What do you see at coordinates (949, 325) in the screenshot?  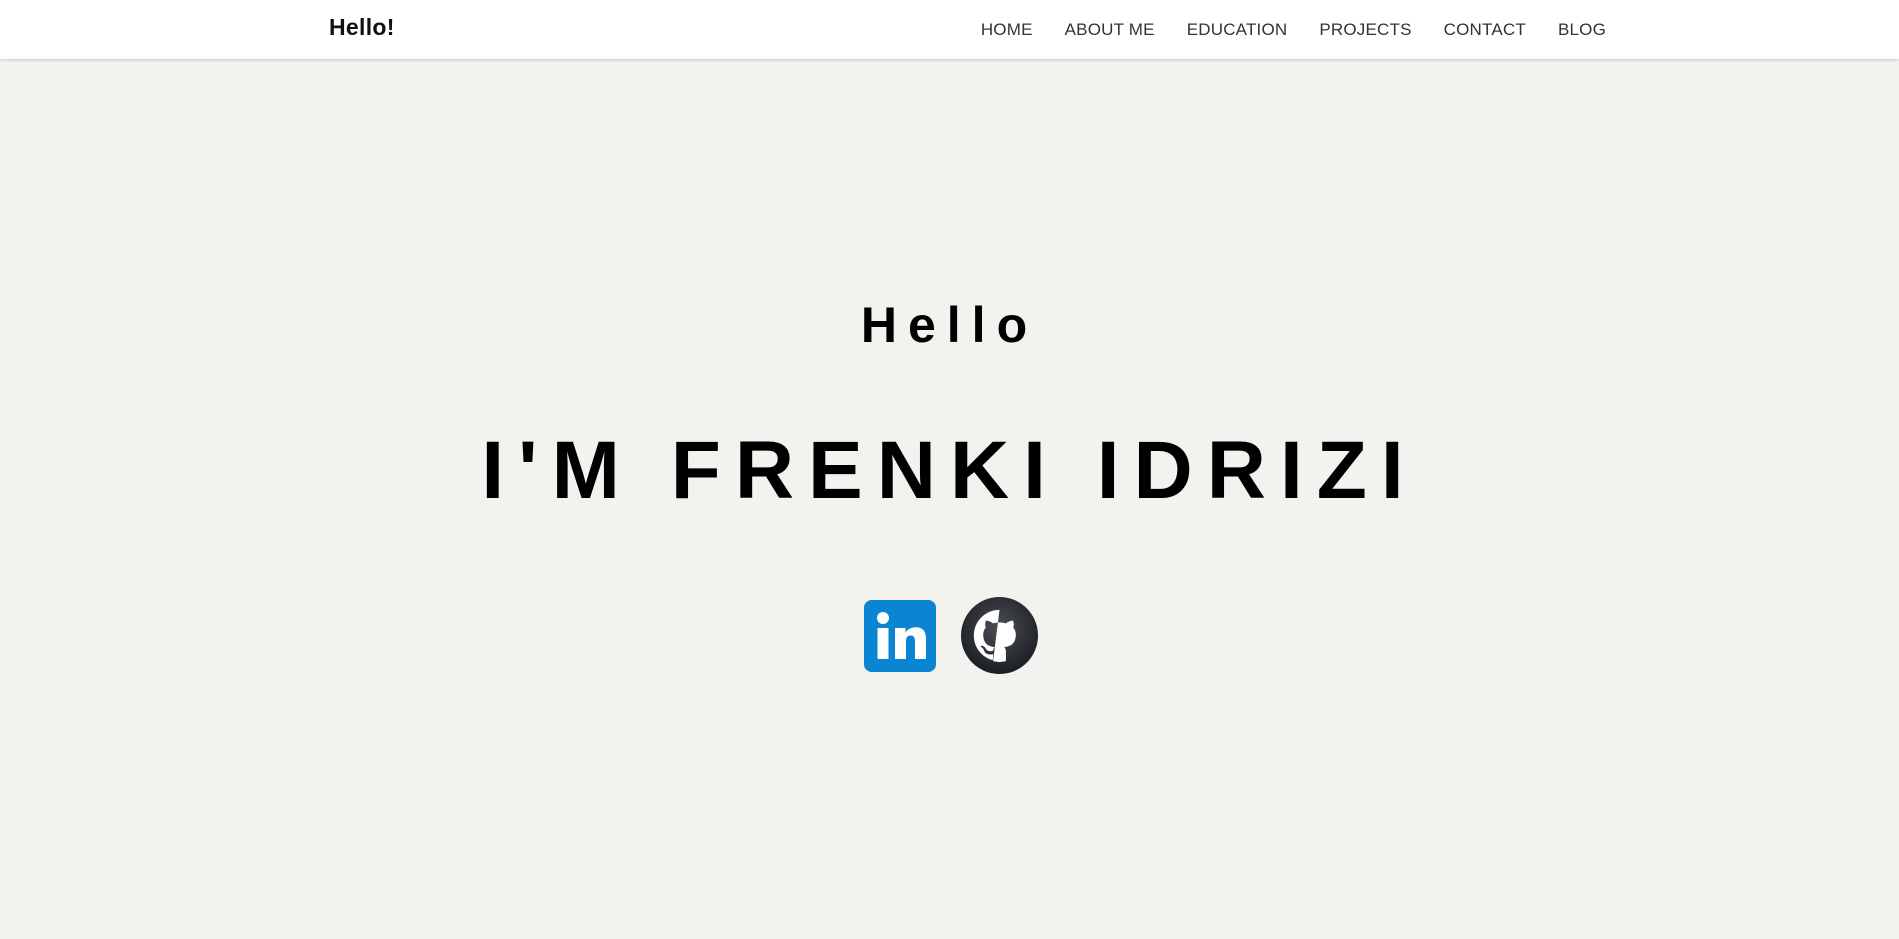 I see `hero-greeting: Hello` at bounding box center [949, 325].